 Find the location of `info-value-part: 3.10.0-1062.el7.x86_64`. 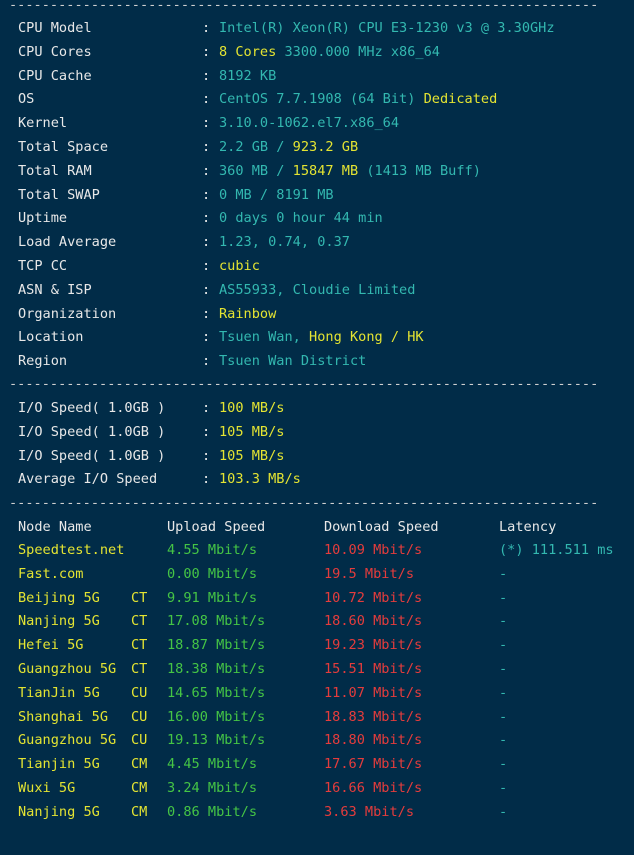

info-value-part: 3.10.0-1062.el7.x86_64 is located at coordinates (309, 123).